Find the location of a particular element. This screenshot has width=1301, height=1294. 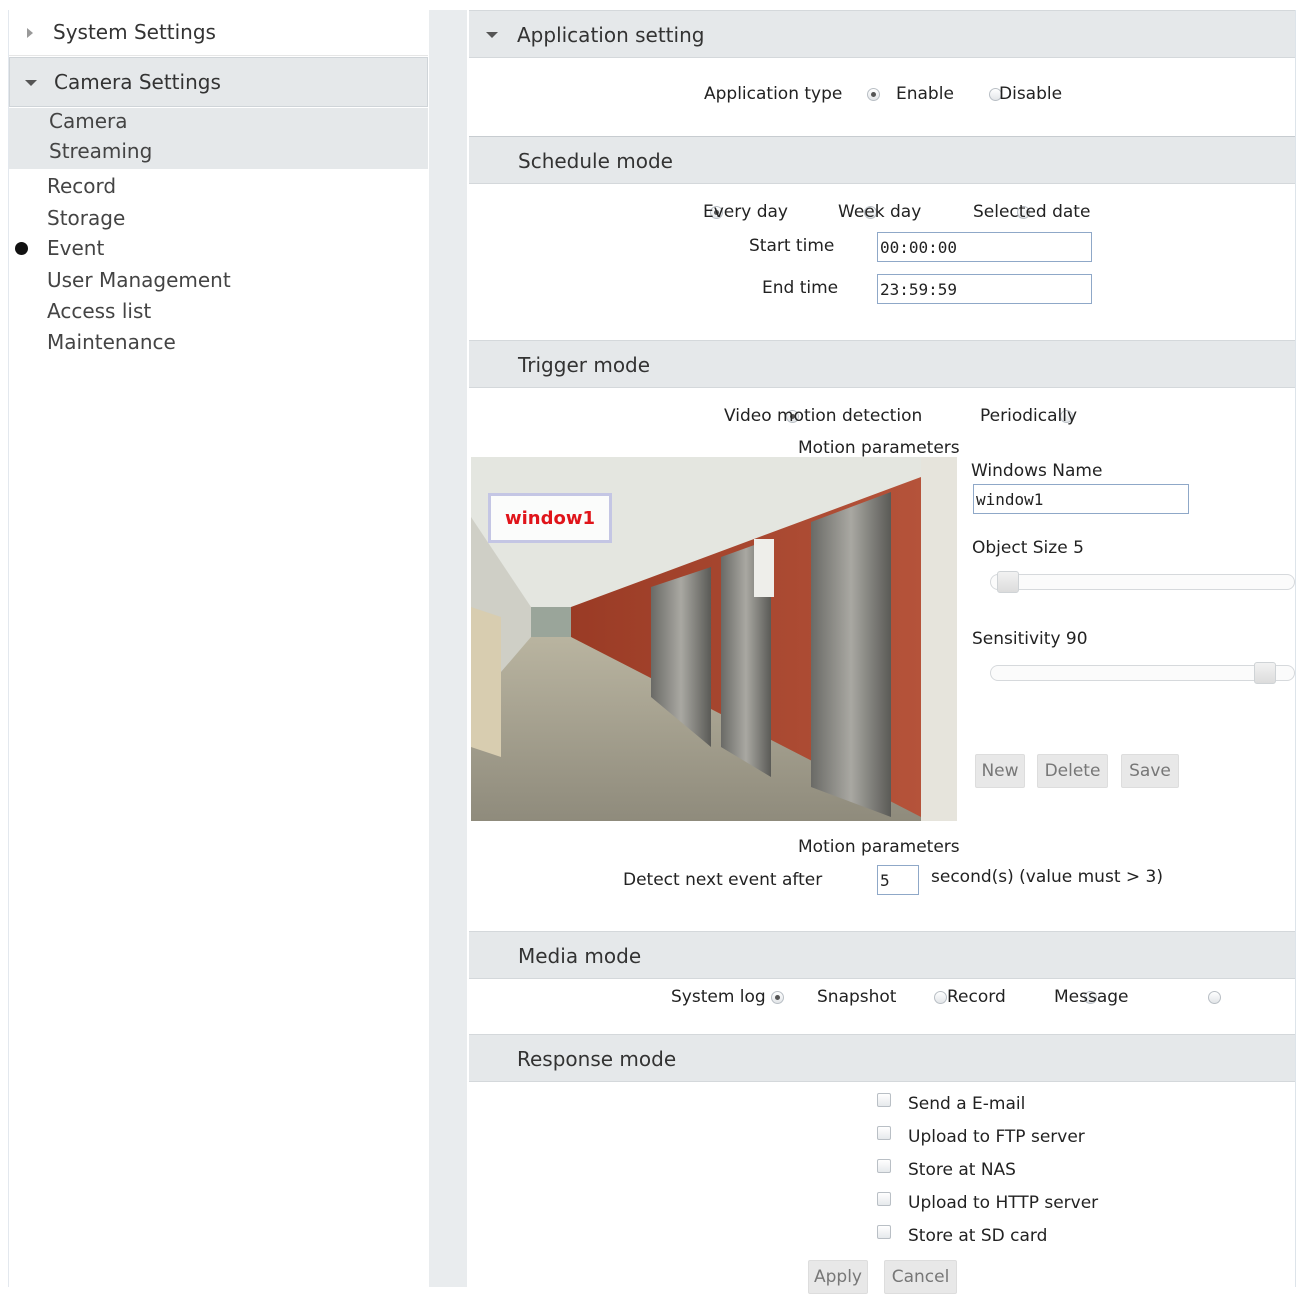

send-email-checkbox is located at coordinates (884, 1100).